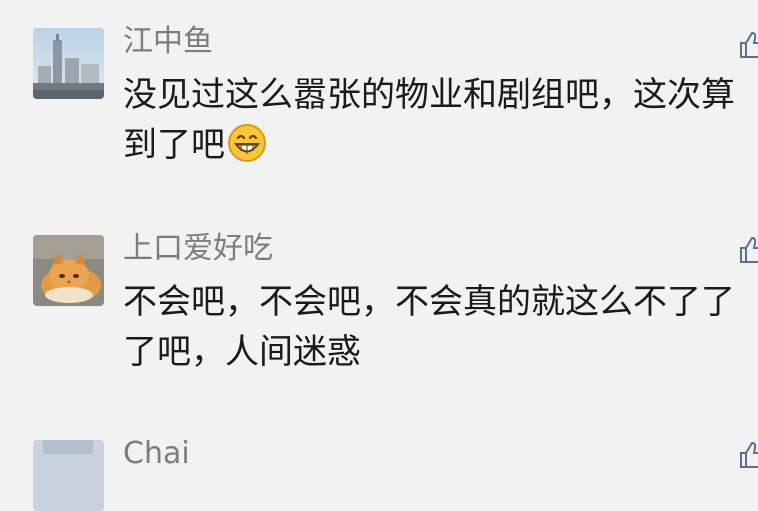  Describe the element at coordinates (440, 145) in the screenshot. I see `comment-text-line-wrap: 到了吧` at that location.